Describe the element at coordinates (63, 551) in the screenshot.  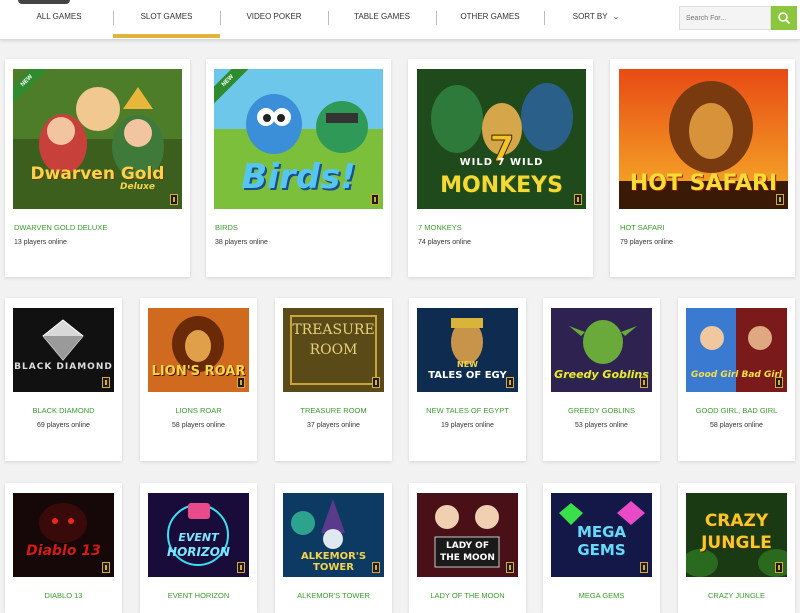
I see `game-logo: Diablo 13` at that location.